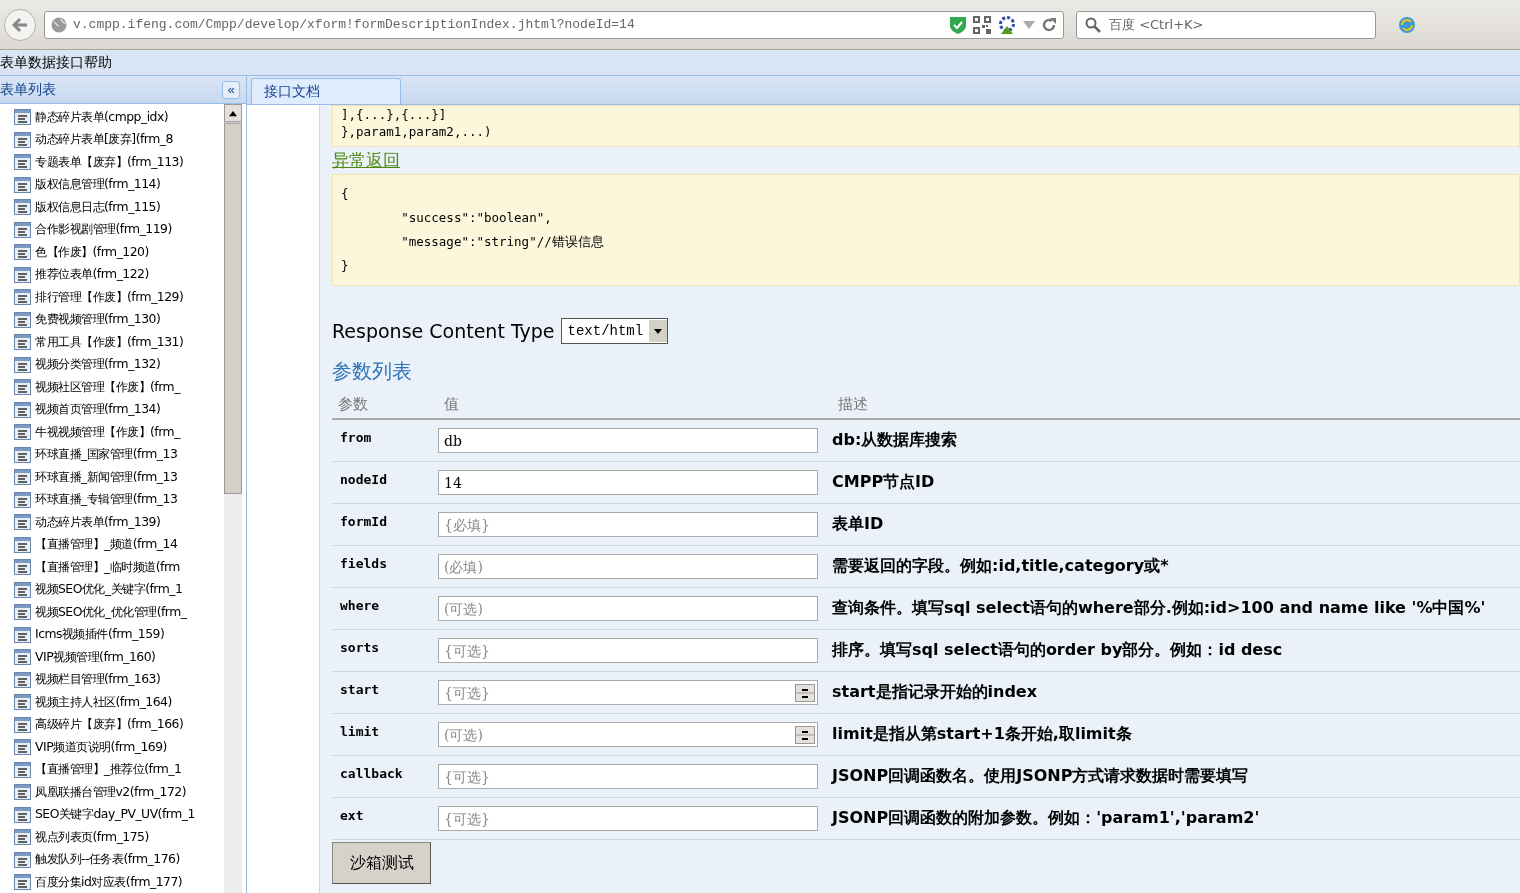  Describe the element at coordinates (109, 162) in the screenshot. I see `form-list-item: 专题表单【废弃】(frm_113)` at that location.